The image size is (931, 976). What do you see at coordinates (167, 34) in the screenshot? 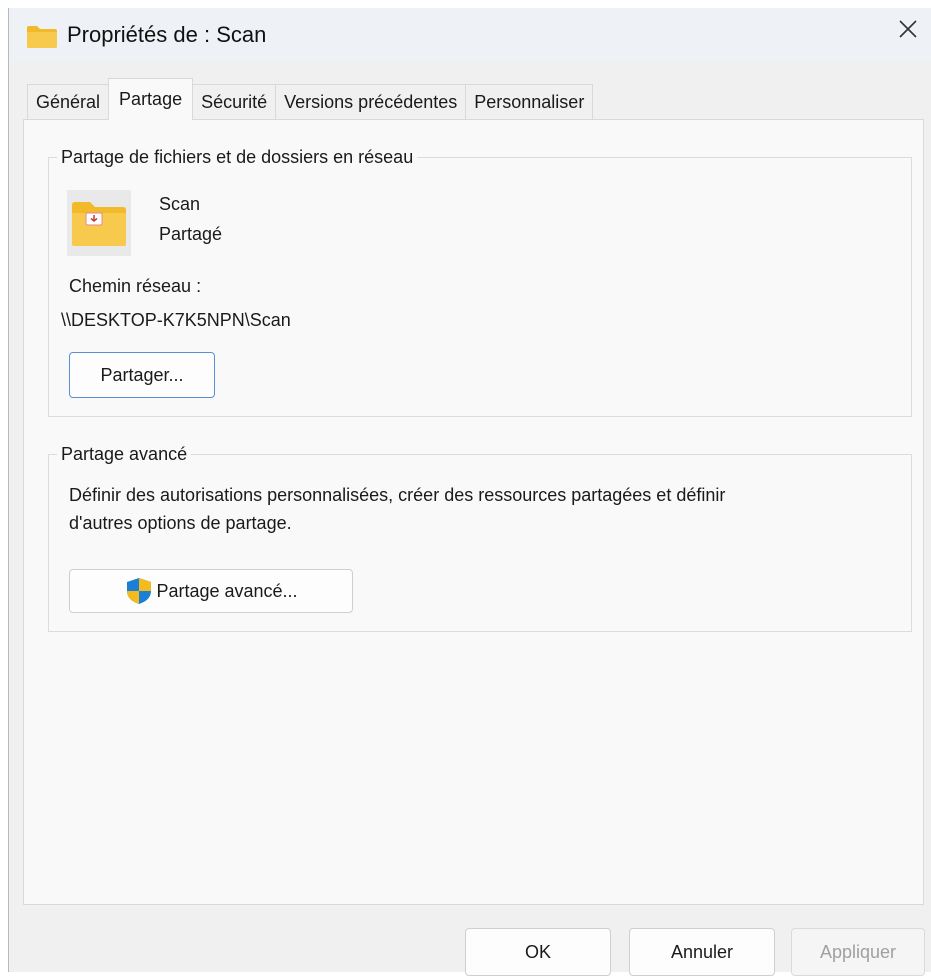
I see `window-title: Propriétés de : Scan` at bounding box center [167, 34].